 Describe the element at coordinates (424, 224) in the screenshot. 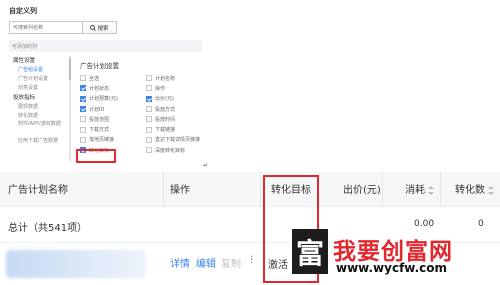

I see `total-cost: 0.00` at that location.